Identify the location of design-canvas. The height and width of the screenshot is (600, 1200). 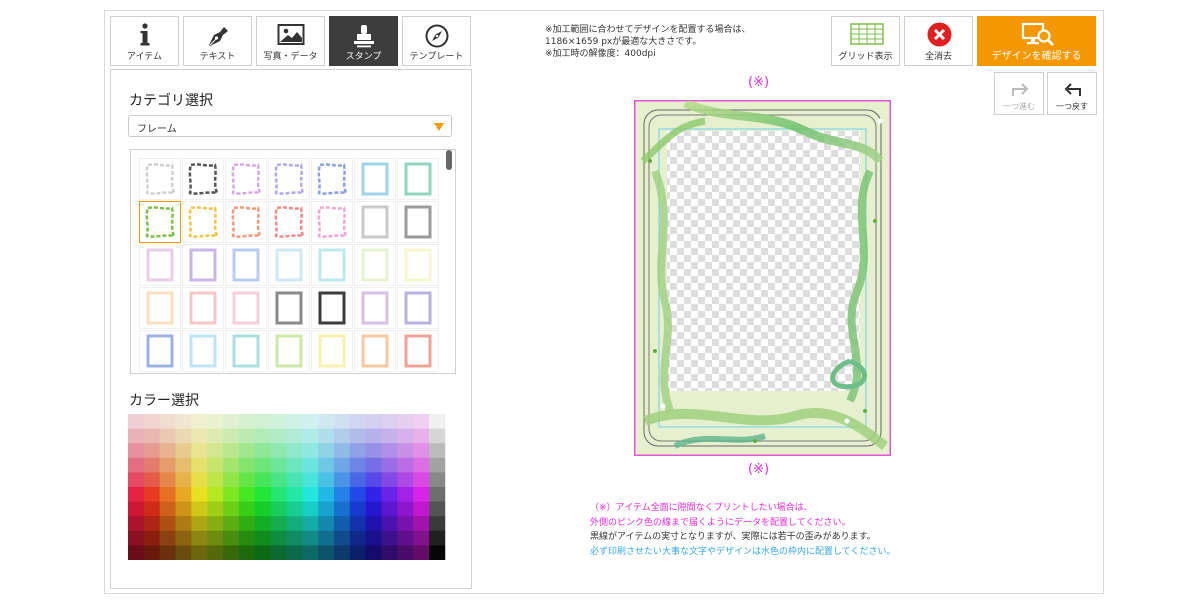
(762, 278).